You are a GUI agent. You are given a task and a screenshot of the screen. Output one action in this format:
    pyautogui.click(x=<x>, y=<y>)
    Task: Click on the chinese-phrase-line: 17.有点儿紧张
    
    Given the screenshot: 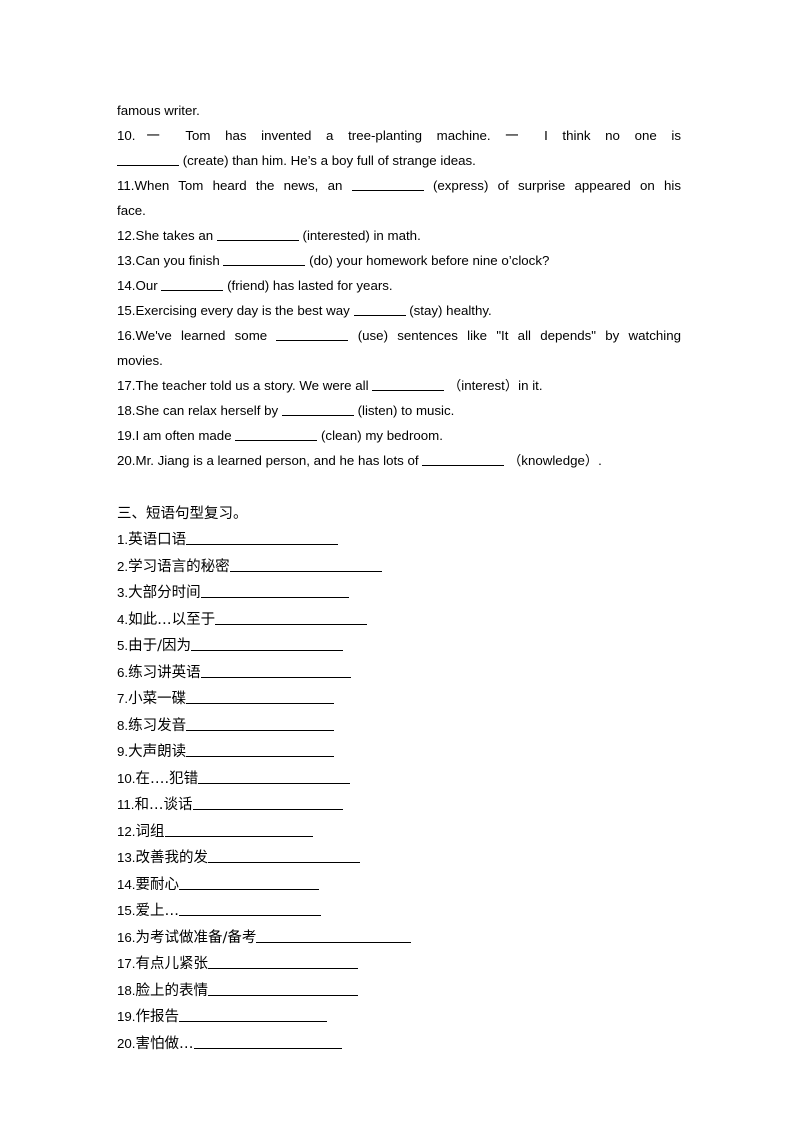 What is the action you would take?
    pyautogui.click(x=399, y=964)
    